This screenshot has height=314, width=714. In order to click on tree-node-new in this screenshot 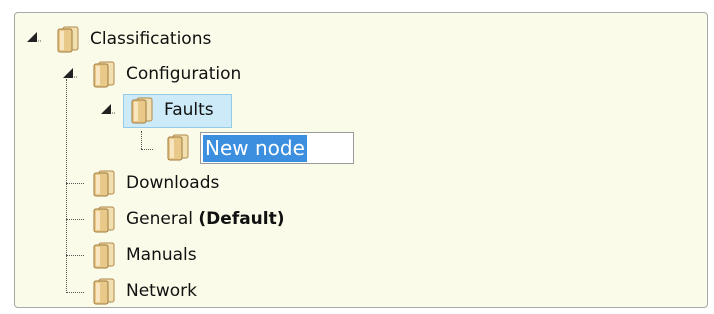, I will do `click(181, 147)`.